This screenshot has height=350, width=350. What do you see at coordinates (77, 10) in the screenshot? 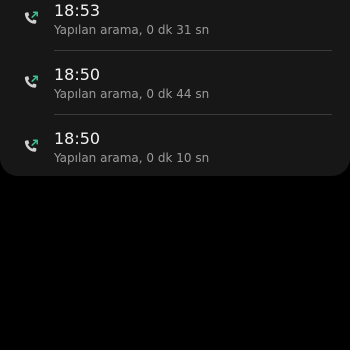
I see `call-time: 18:53` at bounding box center [77, 10].